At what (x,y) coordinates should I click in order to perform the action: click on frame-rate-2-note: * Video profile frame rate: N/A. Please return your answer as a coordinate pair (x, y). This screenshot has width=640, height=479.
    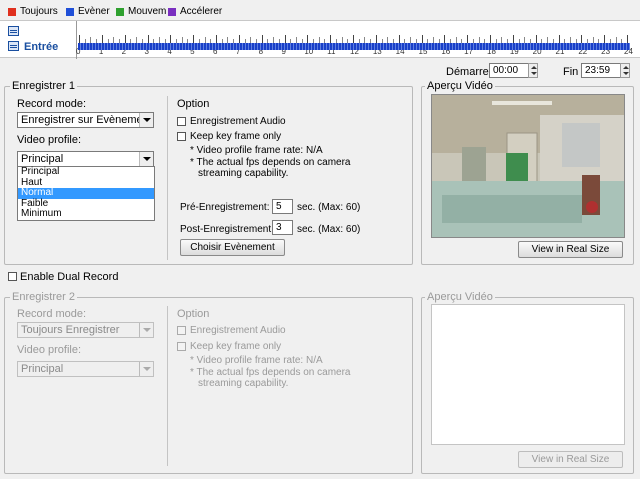
    Looking at the image, I should click on (256, 360).